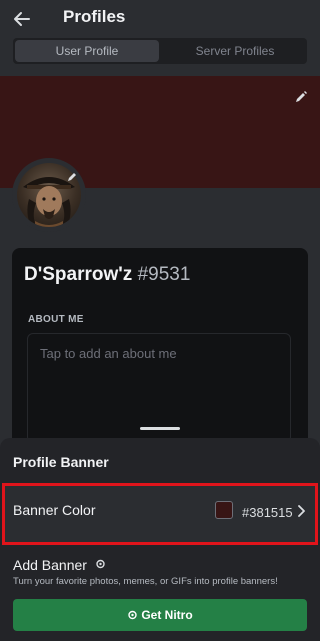 The height and width of the screenshot is (641, 320). Describe the element at coordinates (160, 428) in the screenshot. I see `sheet-drag-handle` at that location.